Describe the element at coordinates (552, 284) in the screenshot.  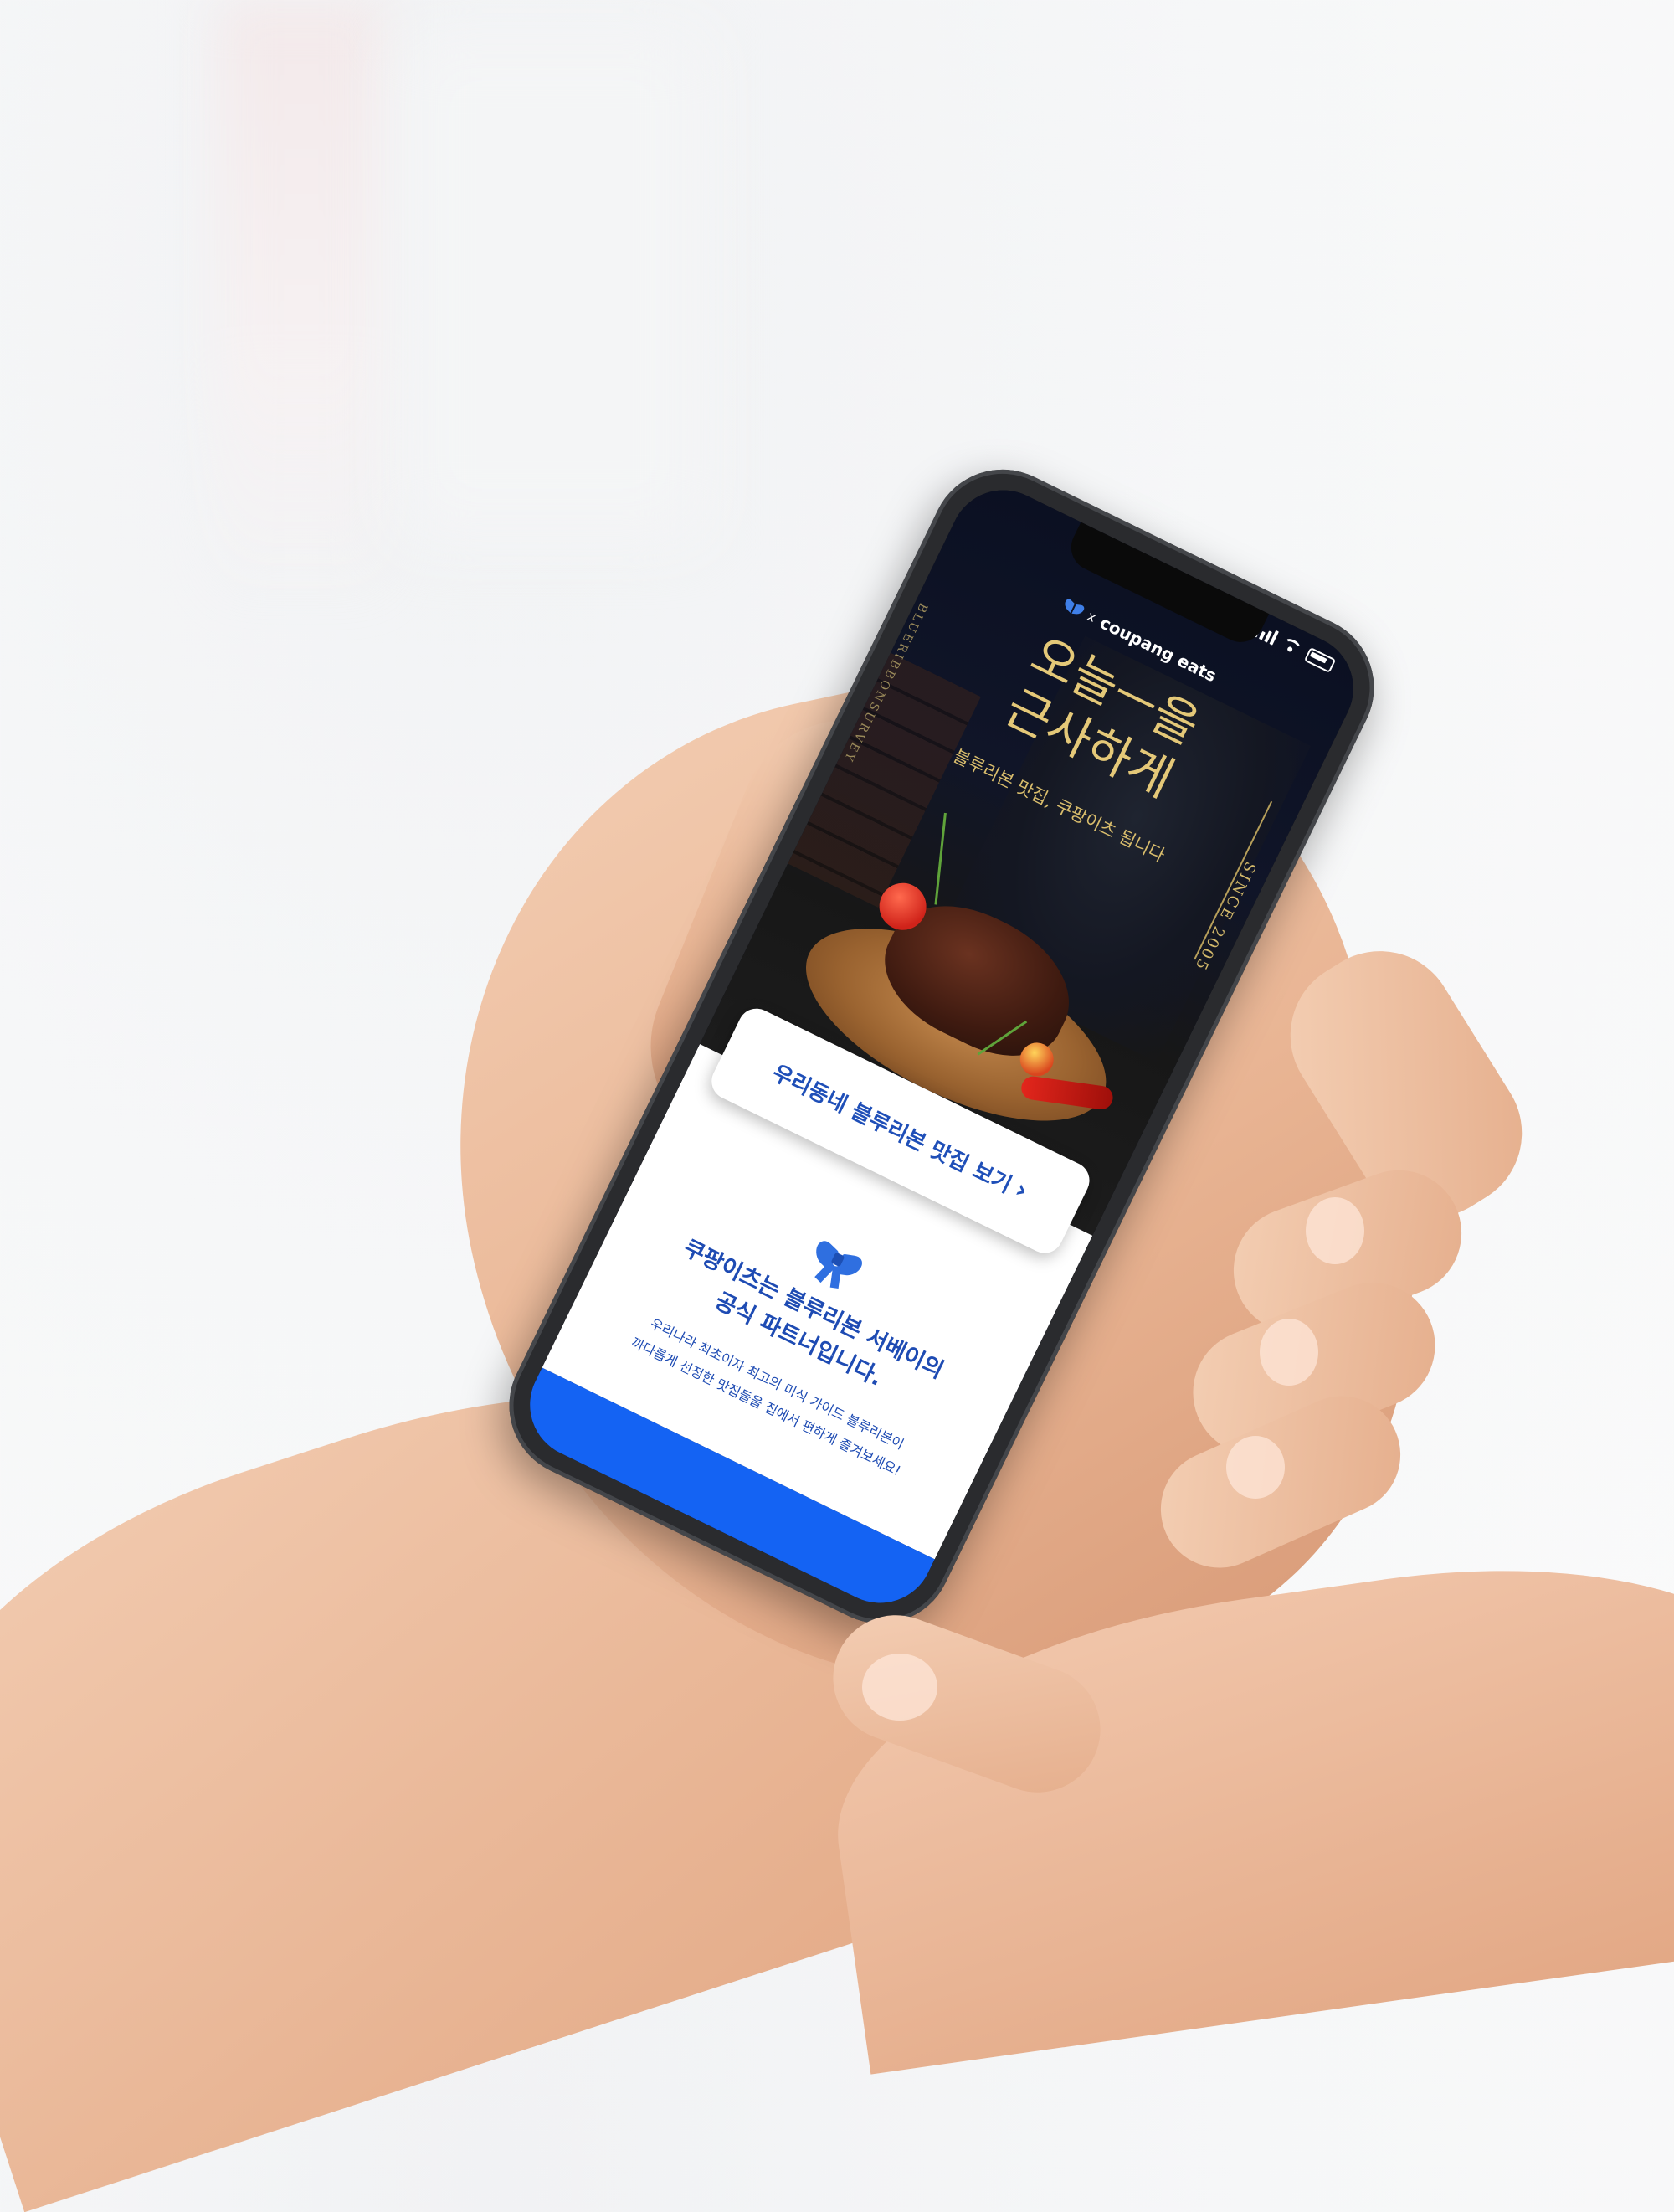
I see `background-blur` at that location.